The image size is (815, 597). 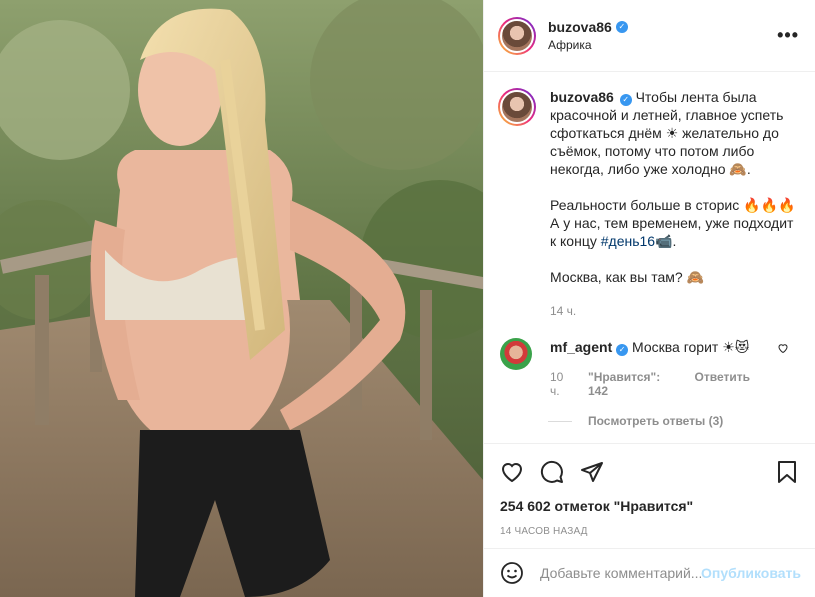 I want to click on post-header: buzova86 ✓ Африка •••, so click(x=649, y=36).